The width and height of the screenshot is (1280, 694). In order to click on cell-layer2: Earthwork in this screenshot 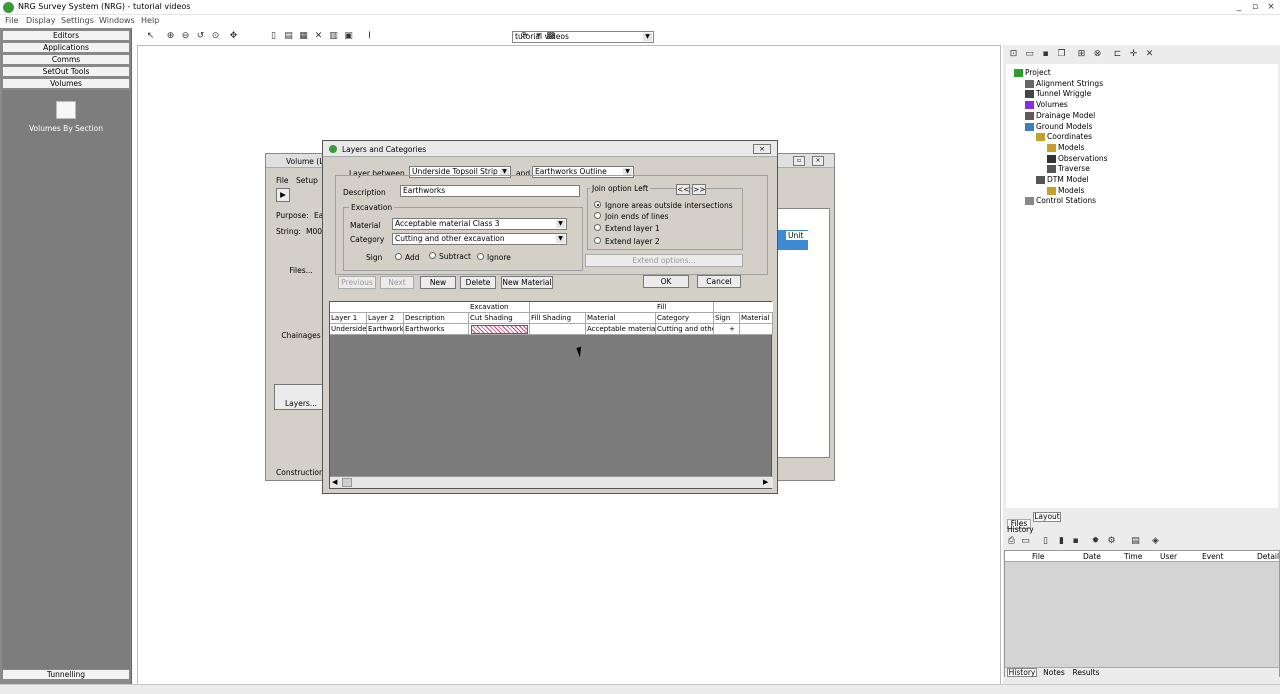, I will do `click(385, 329)`.